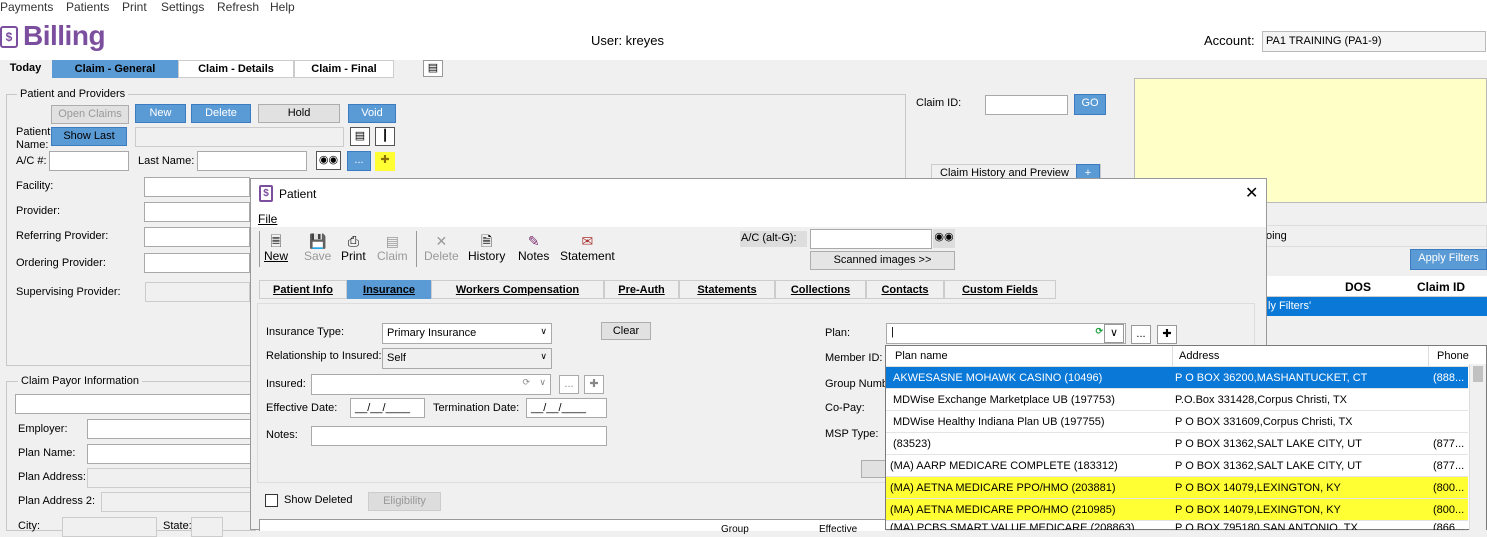 The height and width of the screenshot is (537, 1487). What do you see at coordinates (134, 7) in the screenshot?
I see `menu-print: Print` at bounding box center [134, 7].